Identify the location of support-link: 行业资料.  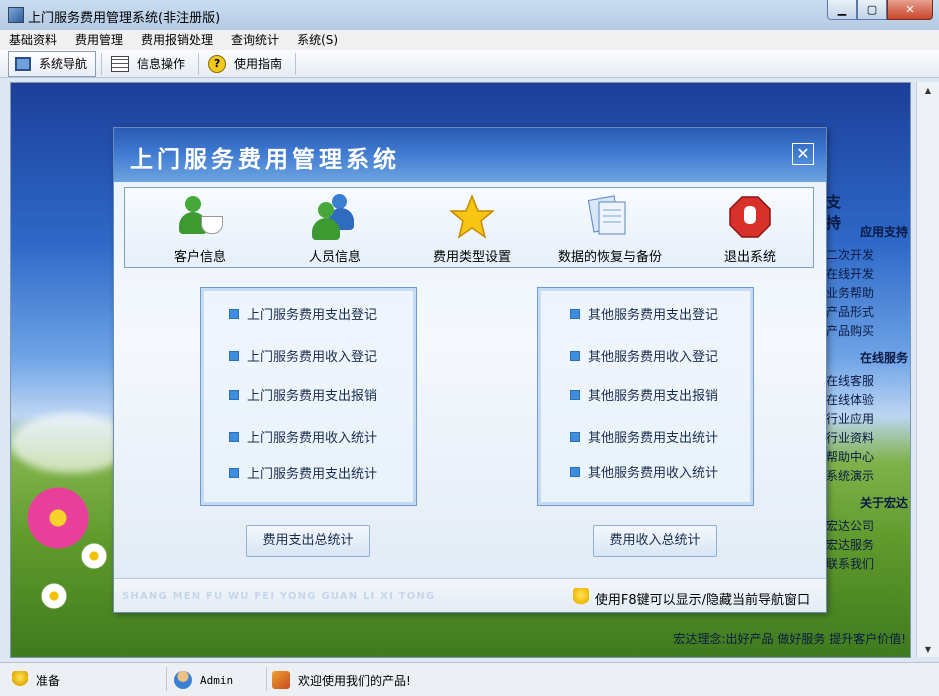
(867, 438).